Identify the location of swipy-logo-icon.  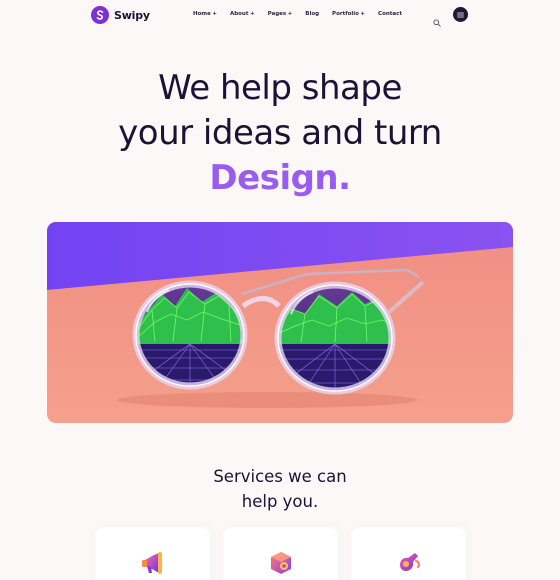
(100, 15).